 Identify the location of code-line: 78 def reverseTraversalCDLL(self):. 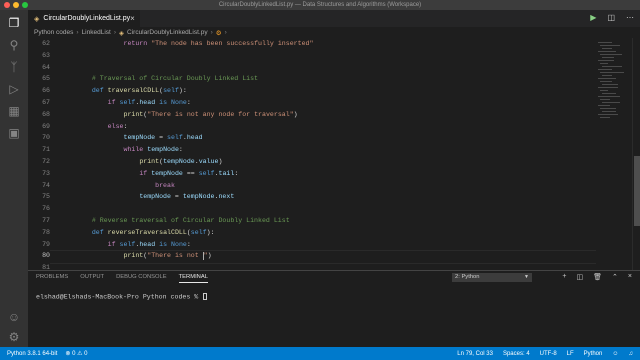
(312, 233).